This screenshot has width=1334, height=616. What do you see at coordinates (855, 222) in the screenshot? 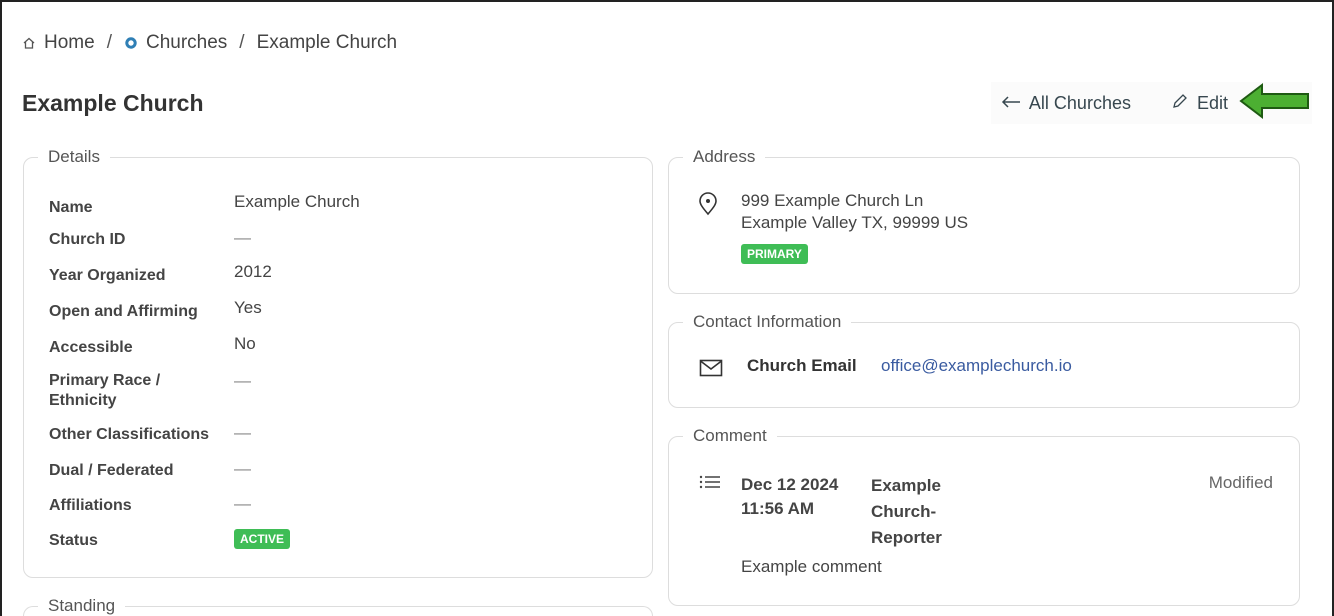
I see `address-line2: Example Valley TX, 99999 US` at bounding box center [855, 222].